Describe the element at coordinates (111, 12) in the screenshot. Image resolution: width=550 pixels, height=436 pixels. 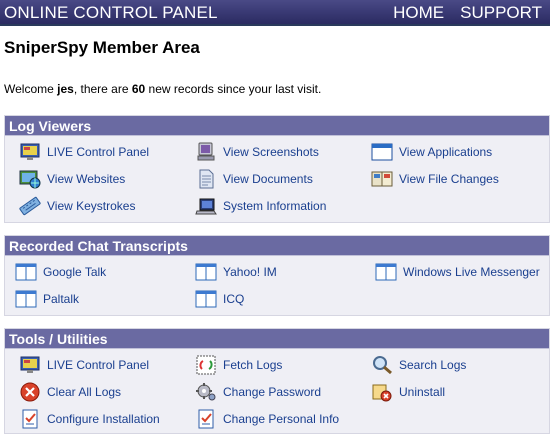
I see `brand-title: ONLINE CONTROL PANEL` at that location.